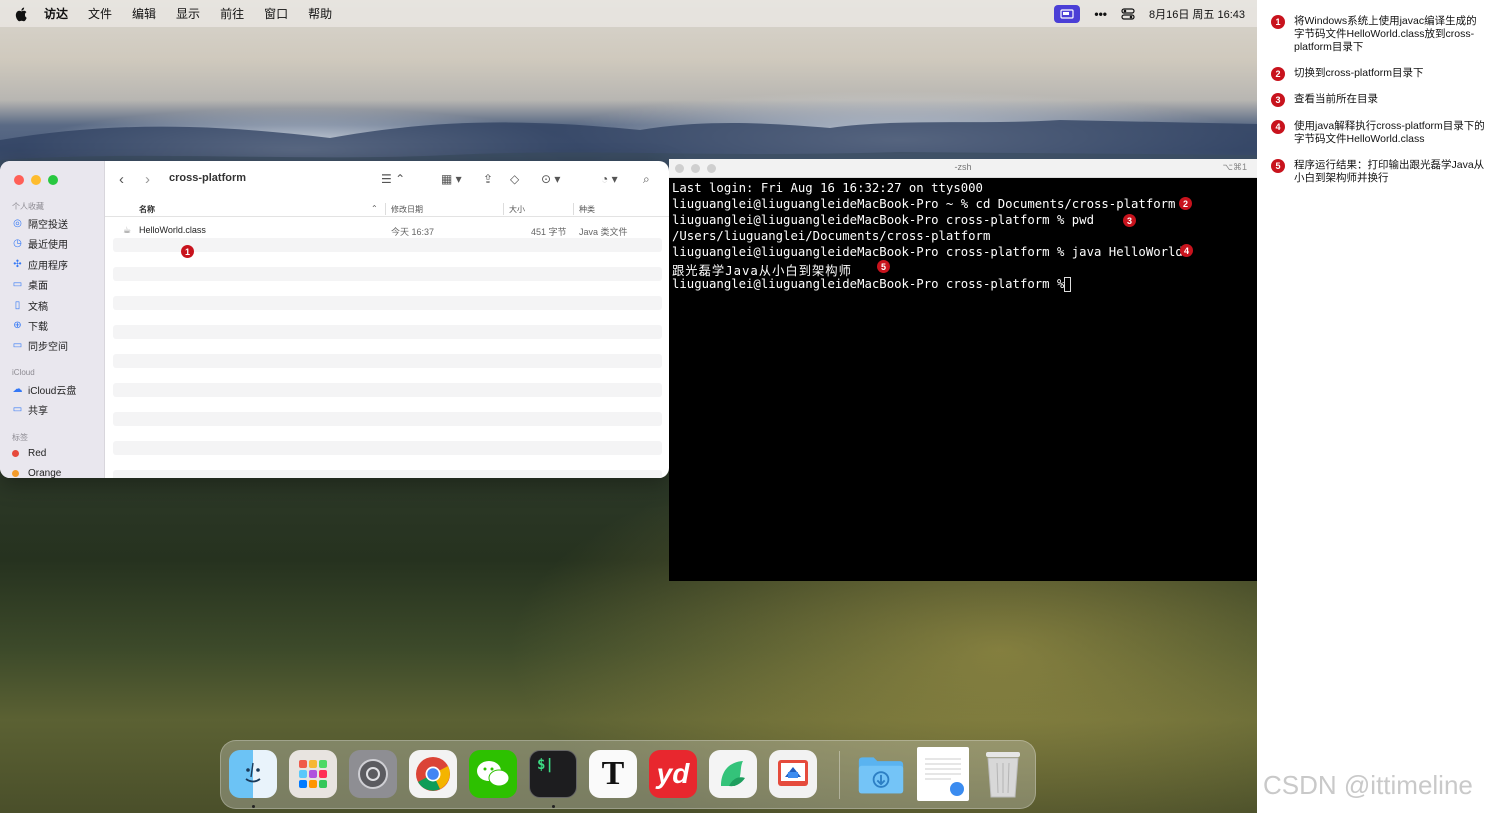 This screenshot has height=813, width=1490. I want to click on annotation-badge-5: 5, so click(883, 266).